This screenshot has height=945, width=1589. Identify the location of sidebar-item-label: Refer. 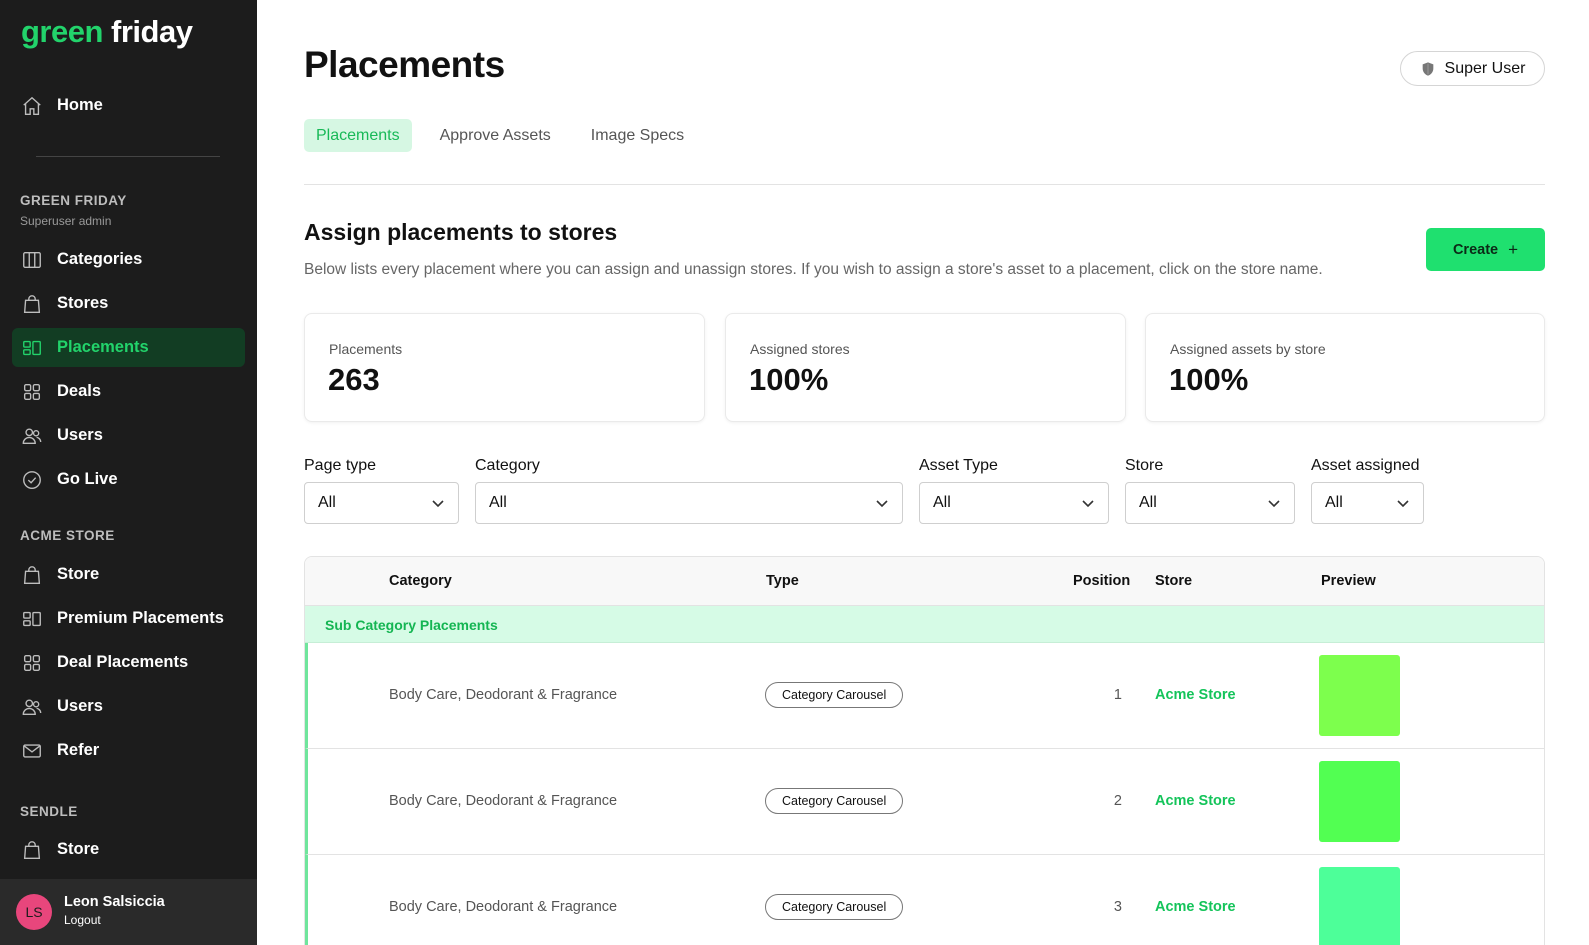
(78, 750).